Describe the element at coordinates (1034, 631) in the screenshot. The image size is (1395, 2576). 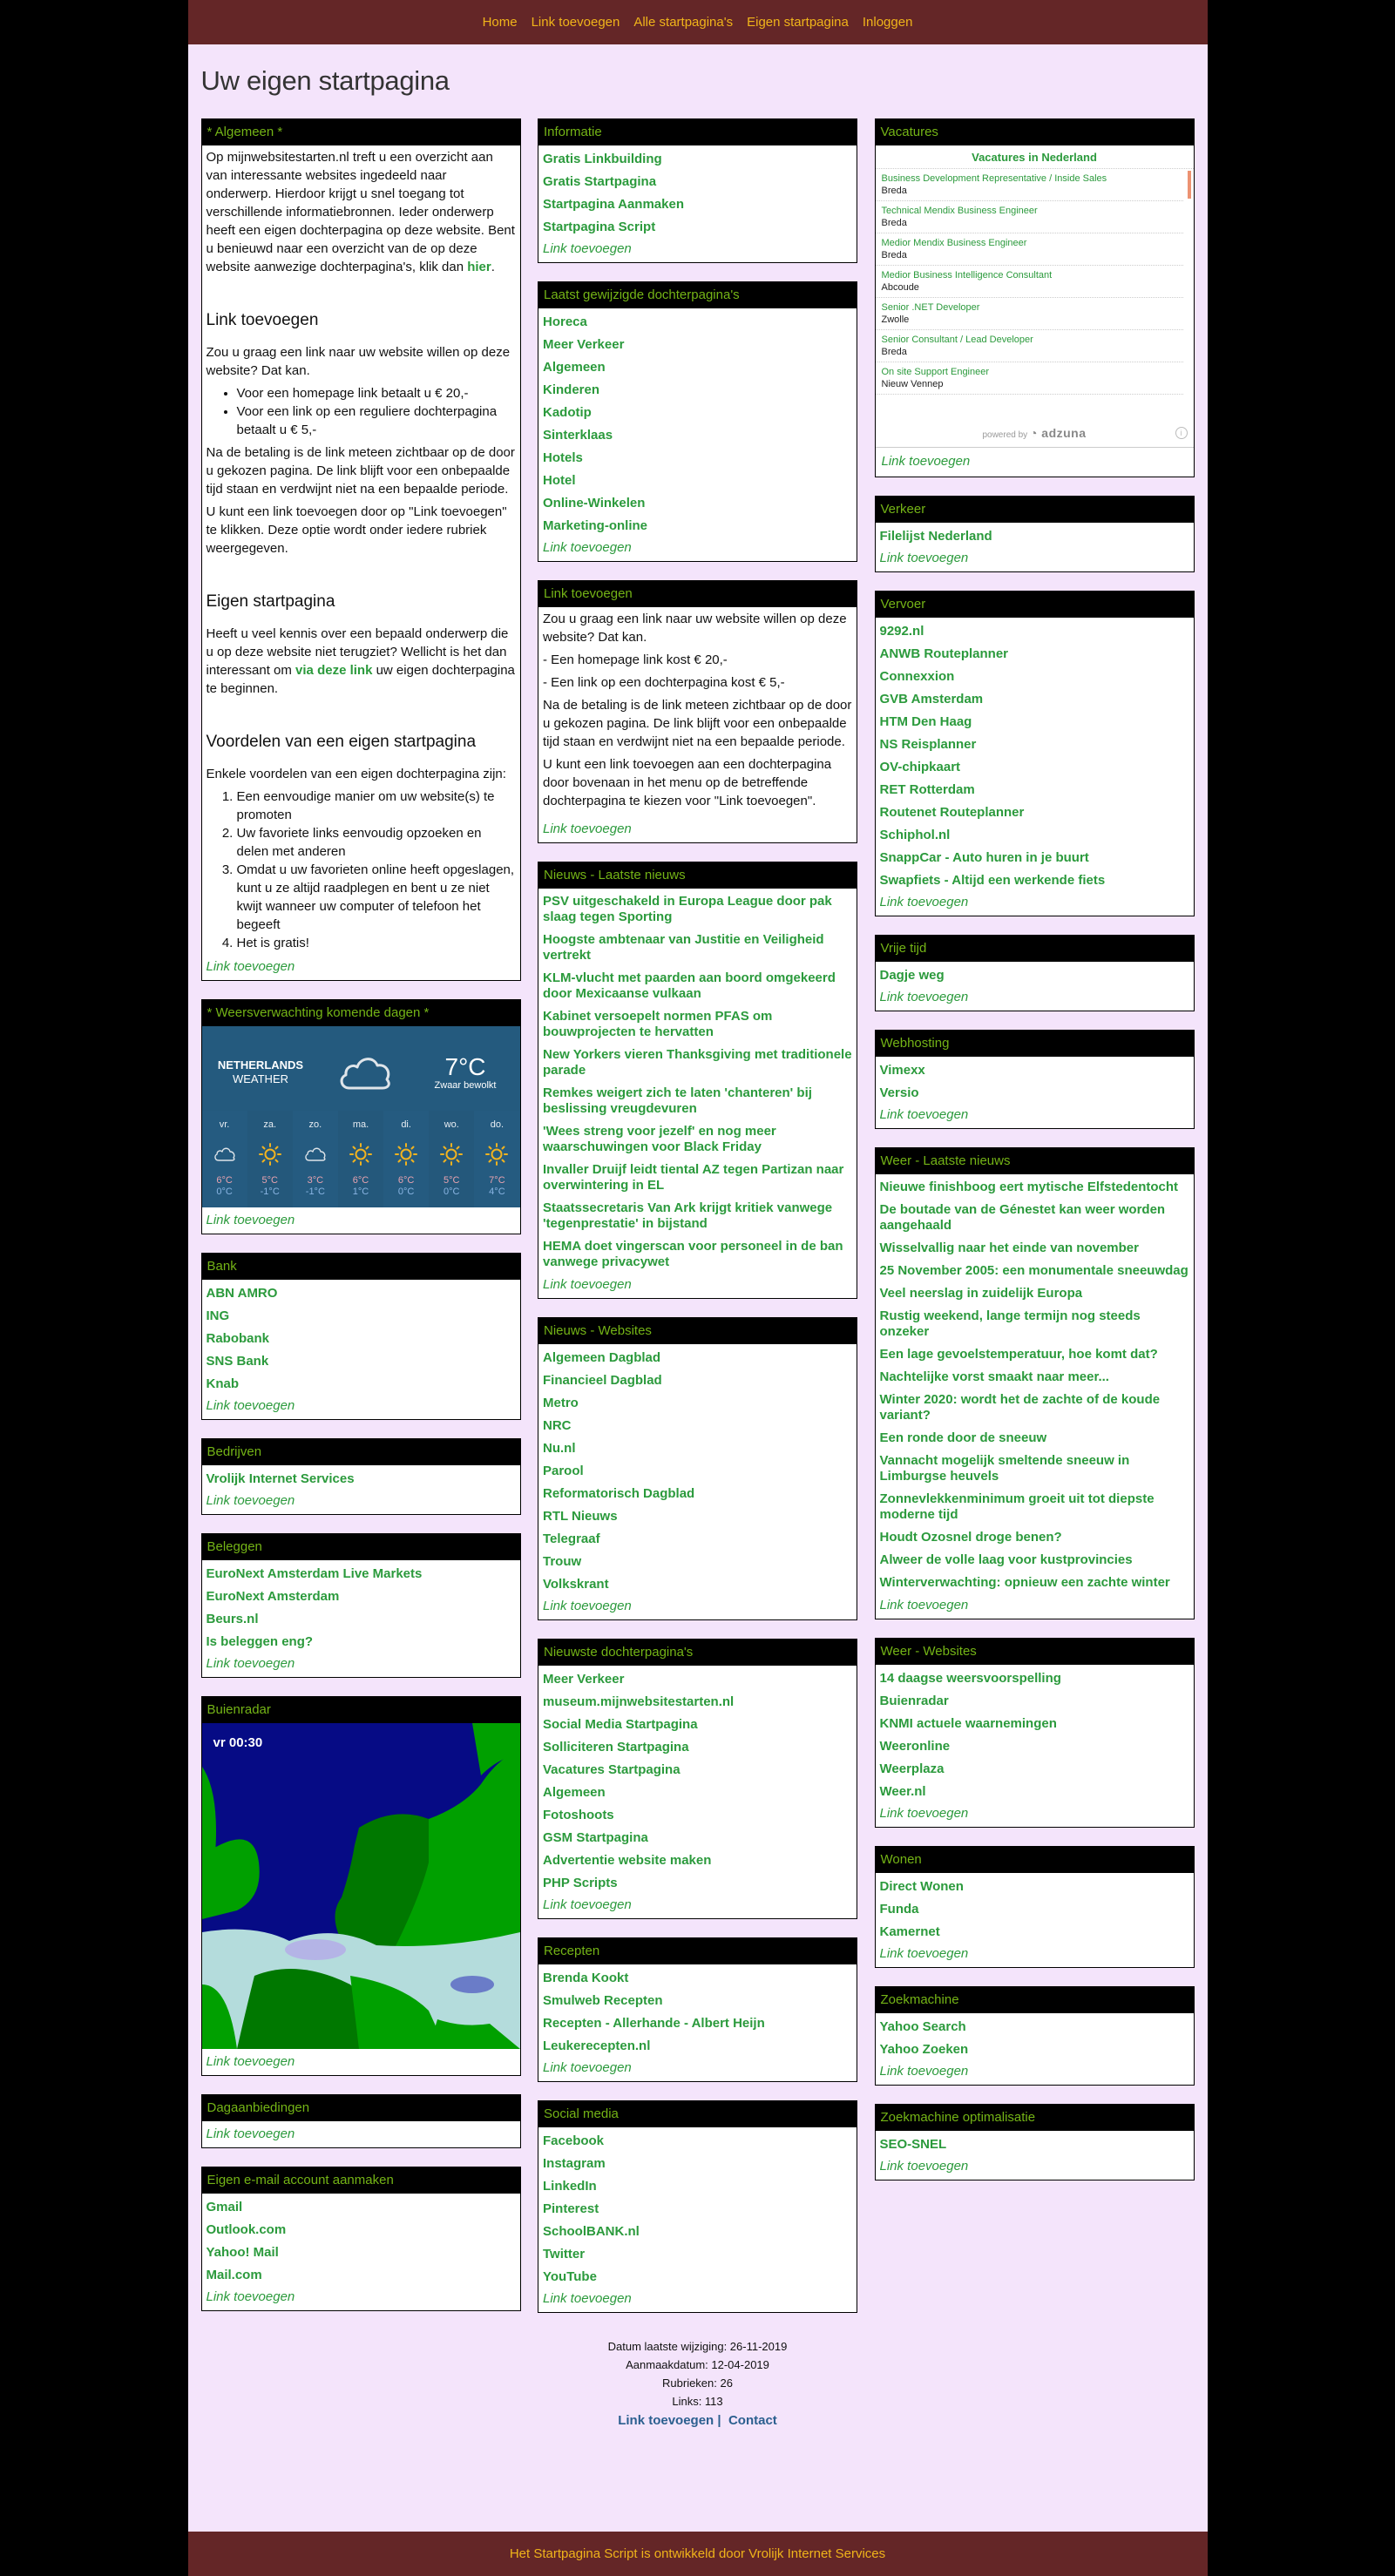
I see `list-link: 9292.nl` at that location.